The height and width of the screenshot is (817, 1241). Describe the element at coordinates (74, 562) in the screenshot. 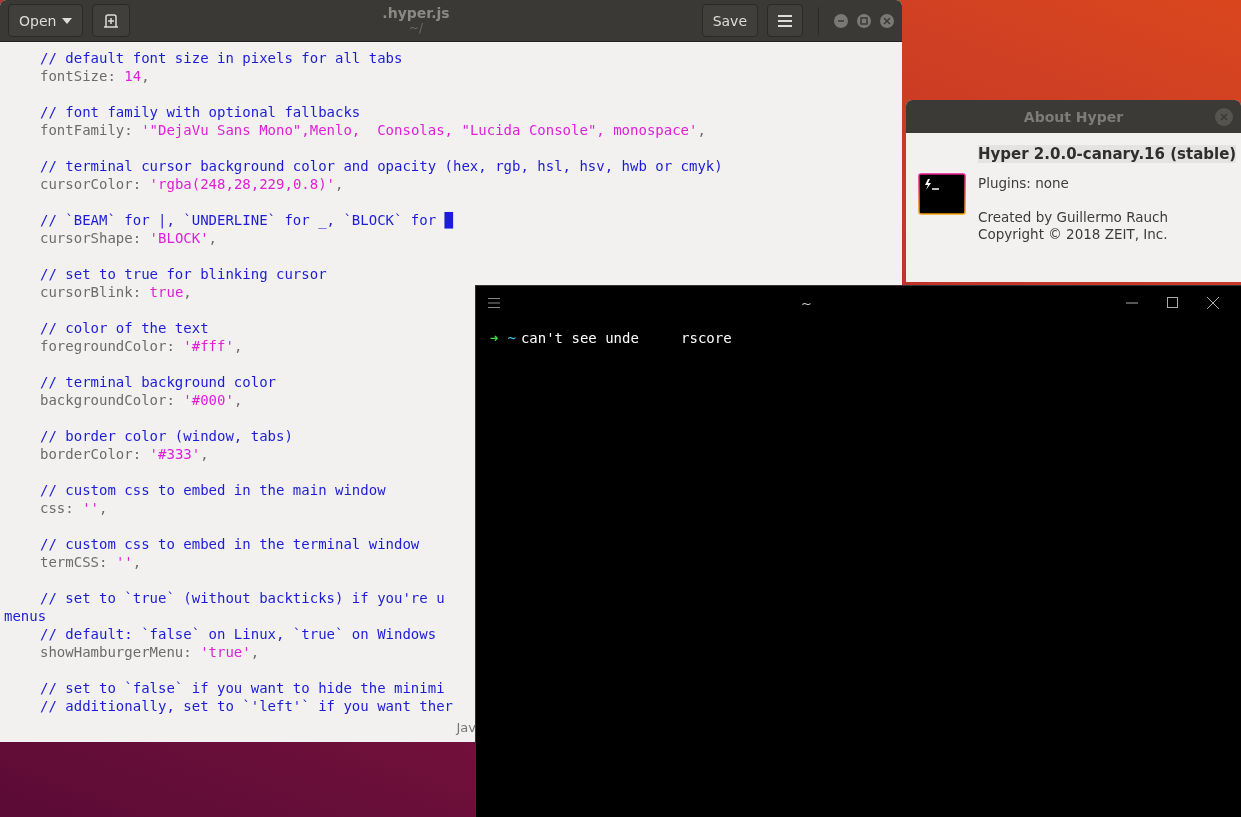

I see `setting-key: termCSS:` at that location.